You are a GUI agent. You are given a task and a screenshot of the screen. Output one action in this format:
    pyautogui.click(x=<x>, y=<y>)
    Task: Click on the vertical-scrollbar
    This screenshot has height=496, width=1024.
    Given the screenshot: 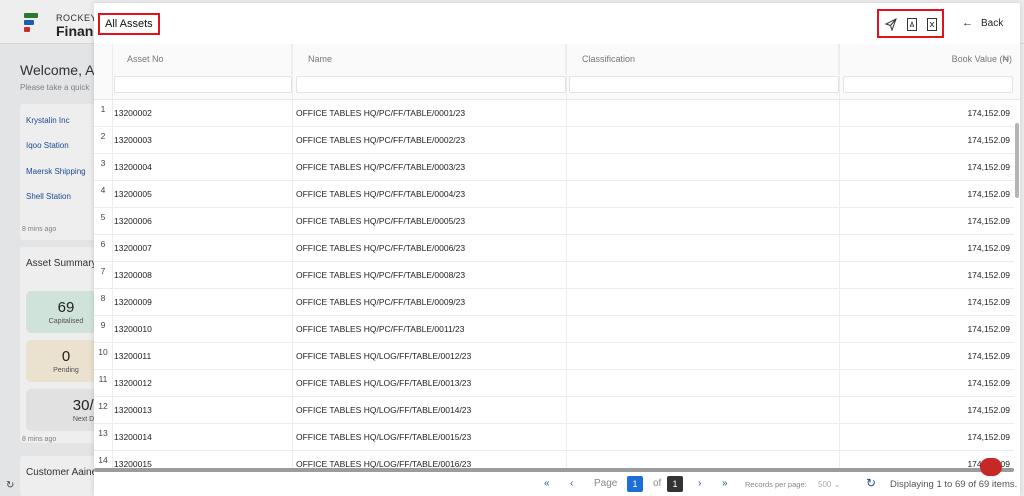 What is the action you would take?
    pyautogui.click(x=1017, y=160)
    